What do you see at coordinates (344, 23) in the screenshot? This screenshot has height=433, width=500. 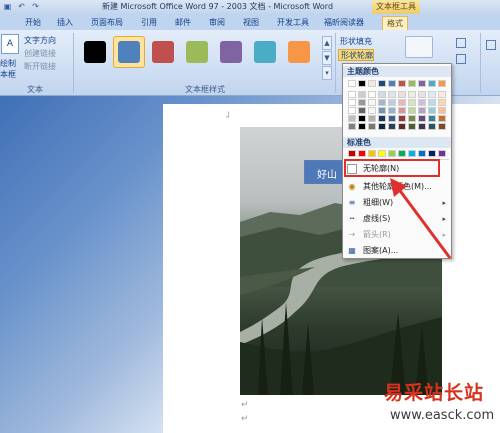 I see `tab-foxit-reader: 福昕阅读器` at bounding box center [344, 23].